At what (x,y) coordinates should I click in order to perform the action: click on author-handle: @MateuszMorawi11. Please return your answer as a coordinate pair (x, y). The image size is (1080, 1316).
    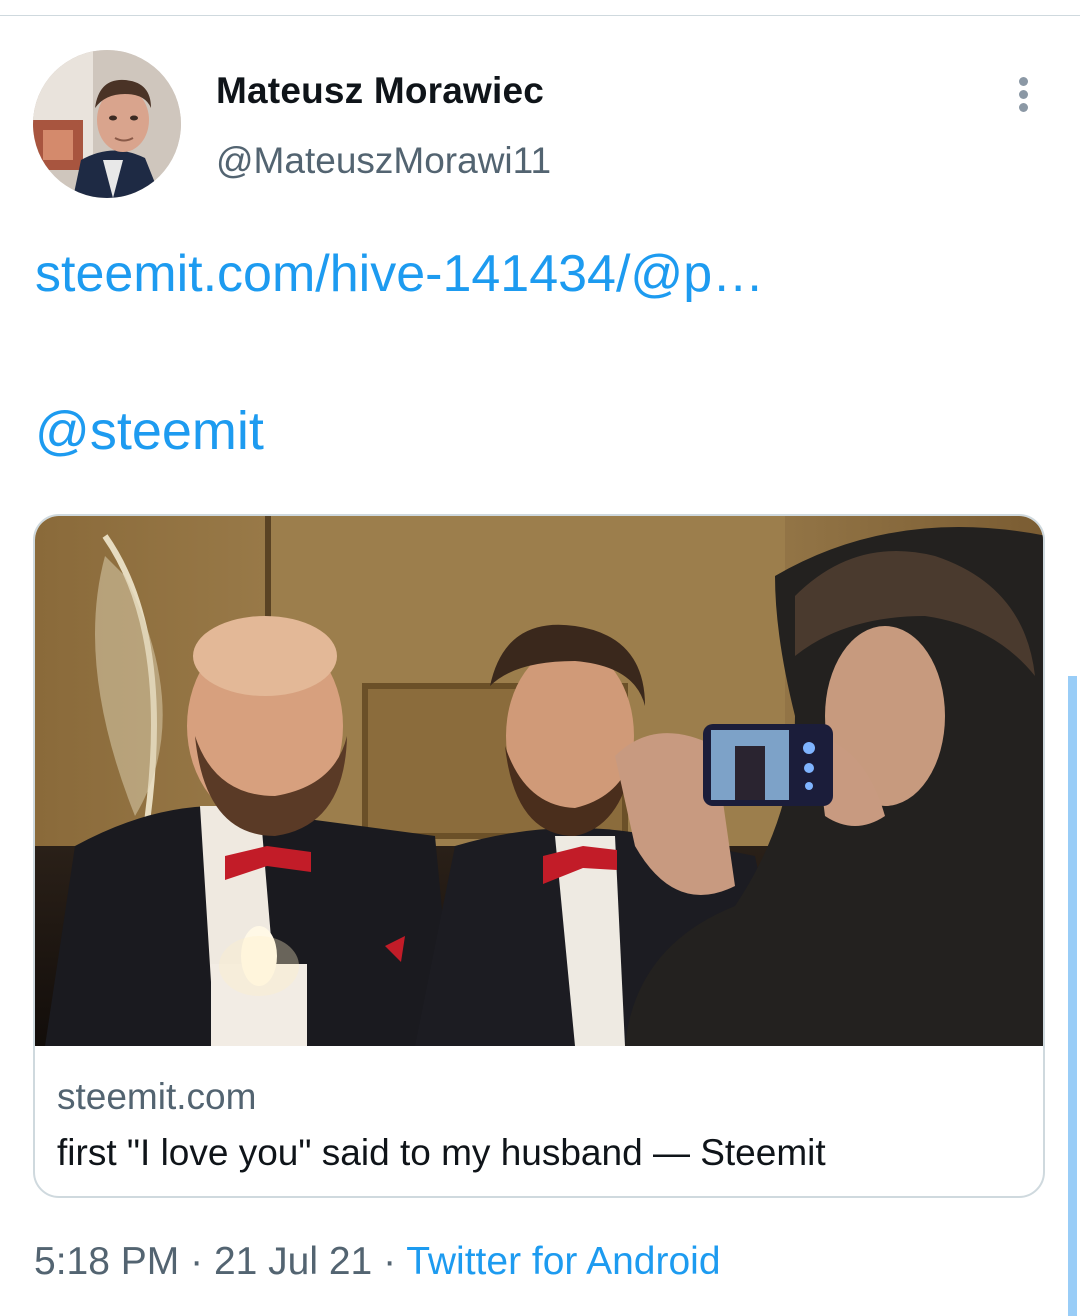
    Looking at the image, I should click on (383, 161).